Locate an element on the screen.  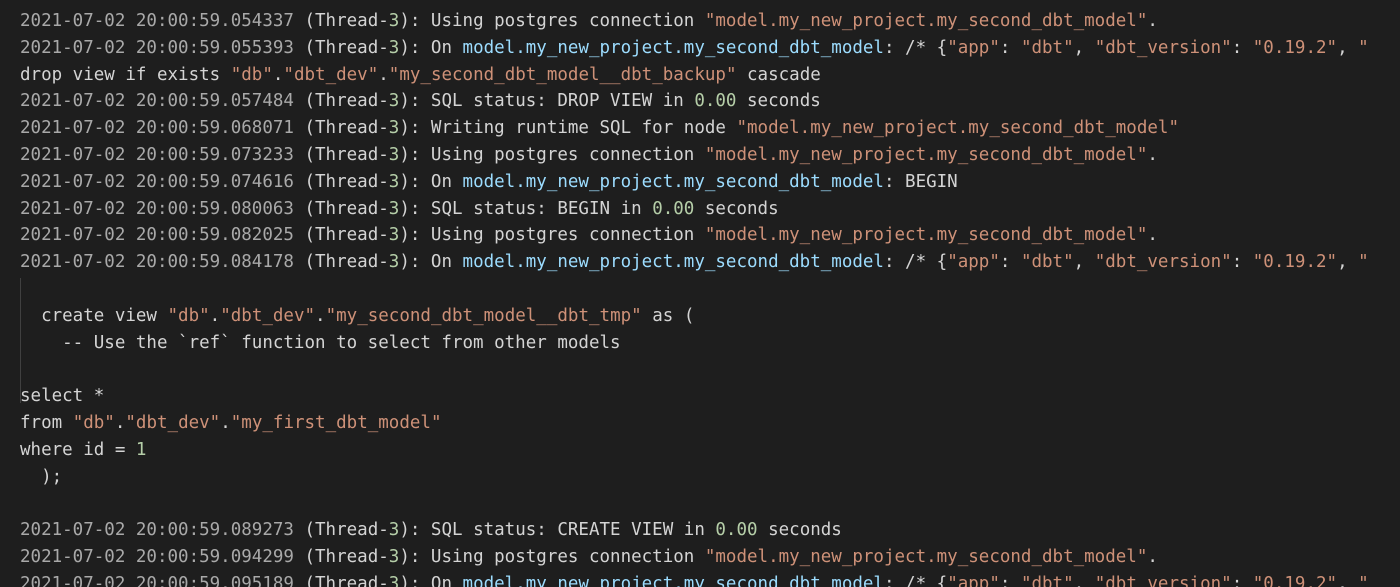
log-segment: ): SQL status: DROP VIEW in is located at coordinates (547, 101).